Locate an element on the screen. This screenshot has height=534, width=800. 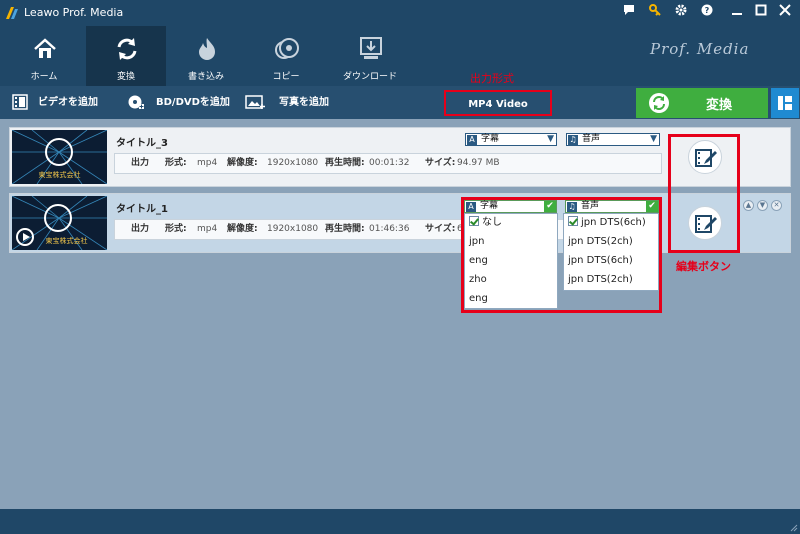
copy-disc-icon is located at coordinates (287, 48).